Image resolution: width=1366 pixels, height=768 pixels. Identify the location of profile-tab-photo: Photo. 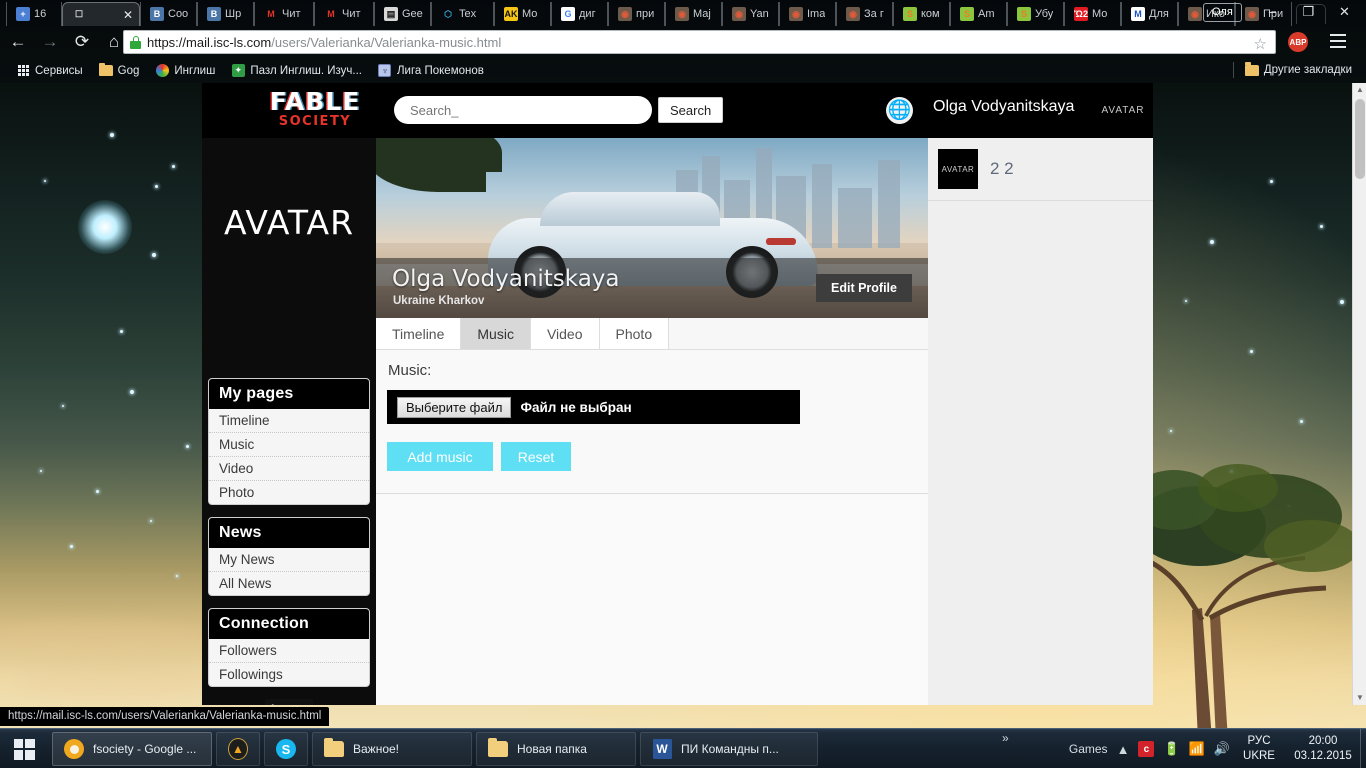
(634, 333).